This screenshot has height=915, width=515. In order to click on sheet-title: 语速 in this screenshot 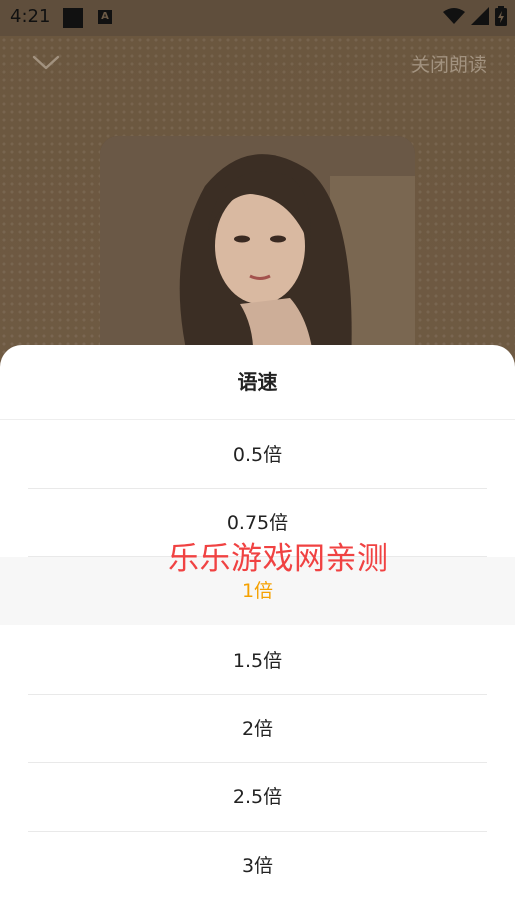, I will do `click(257, 382)`.